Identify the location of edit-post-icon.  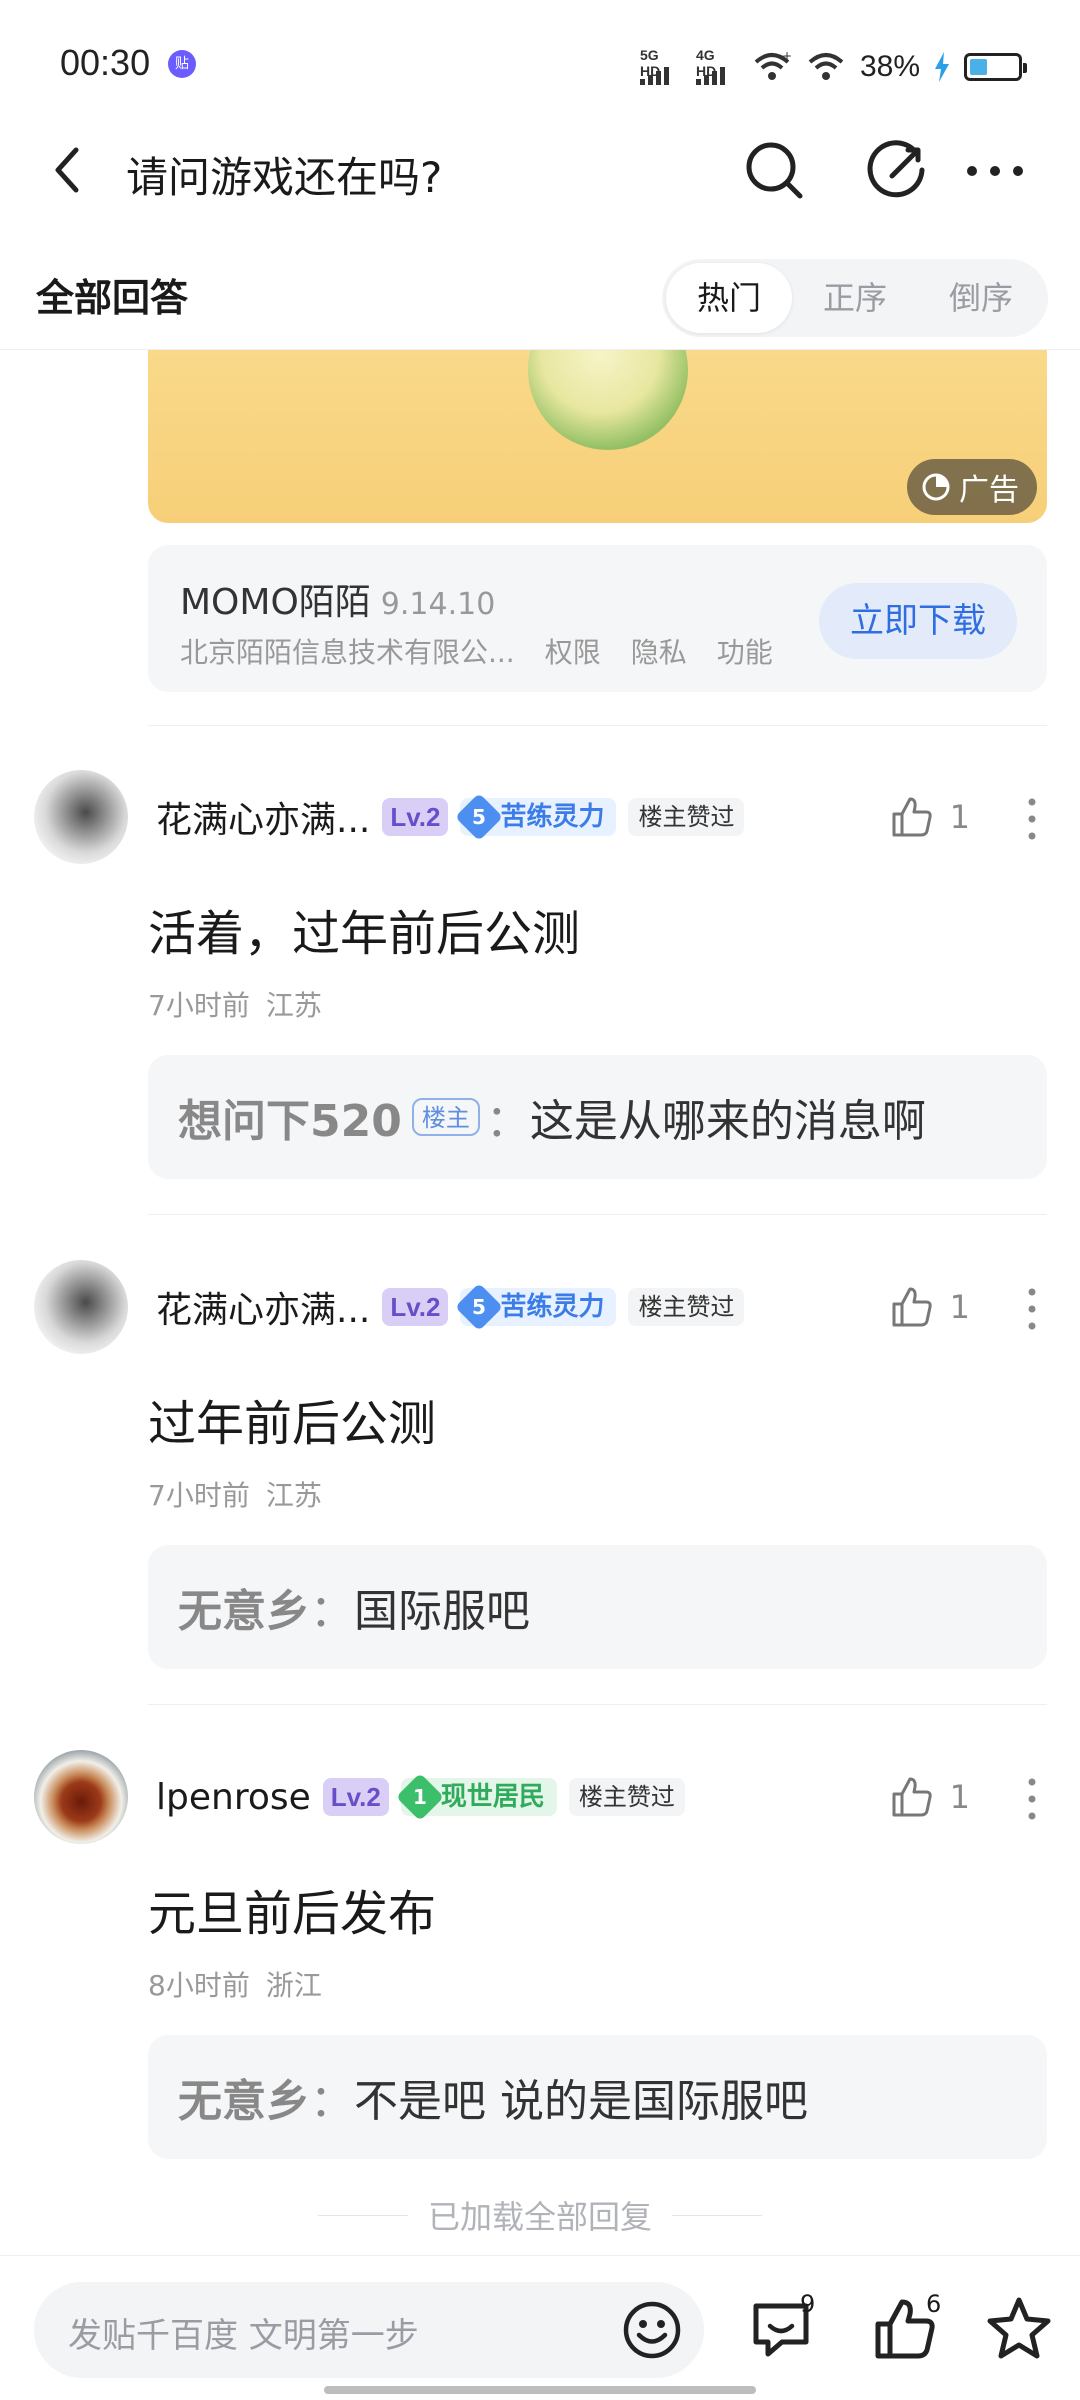
(897, 171).